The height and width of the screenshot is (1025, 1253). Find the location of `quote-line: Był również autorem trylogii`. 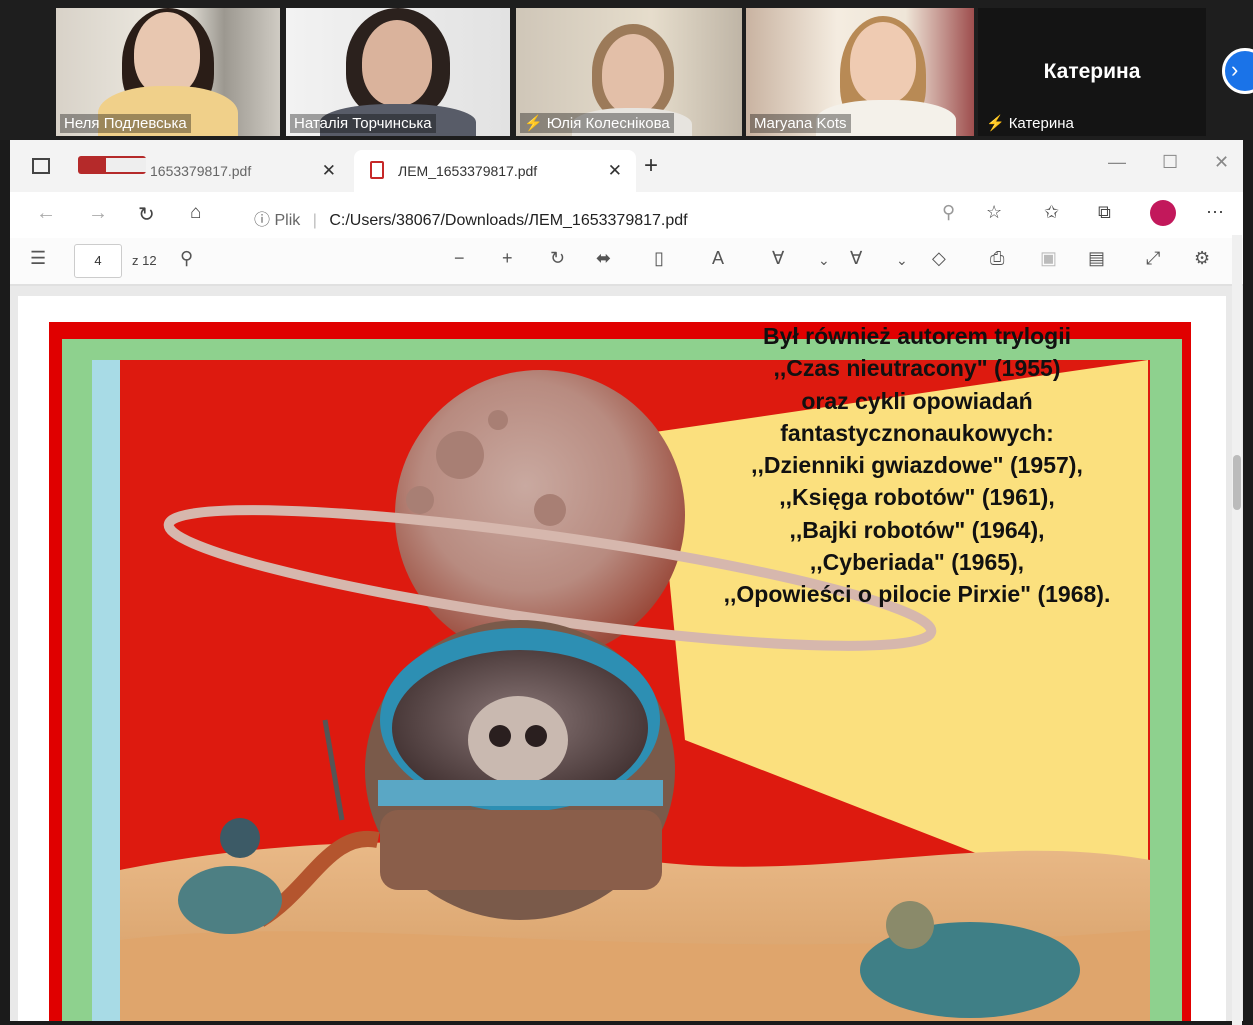

quote-line: Był również autorem trylogii is located at coordinates (917, 336).